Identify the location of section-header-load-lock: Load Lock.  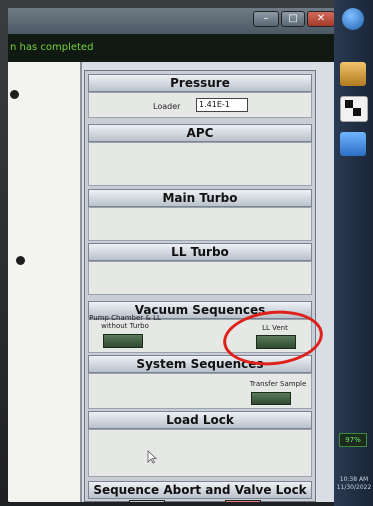
(200, 420).